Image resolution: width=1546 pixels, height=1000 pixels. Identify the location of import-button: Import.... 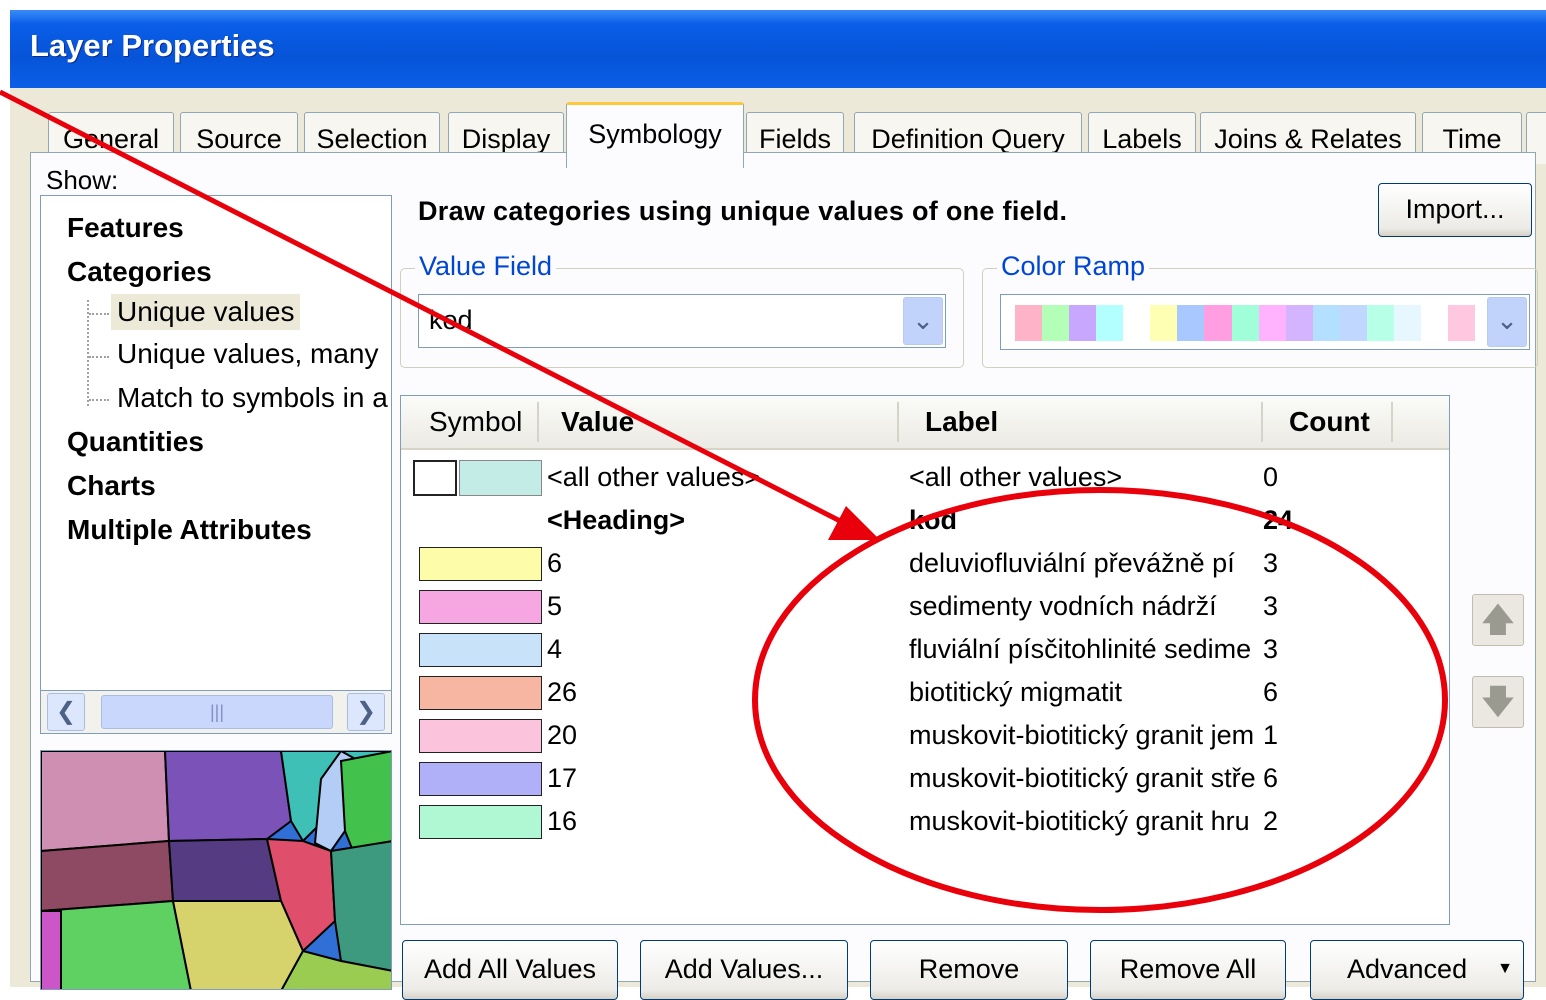
(1455, 210).